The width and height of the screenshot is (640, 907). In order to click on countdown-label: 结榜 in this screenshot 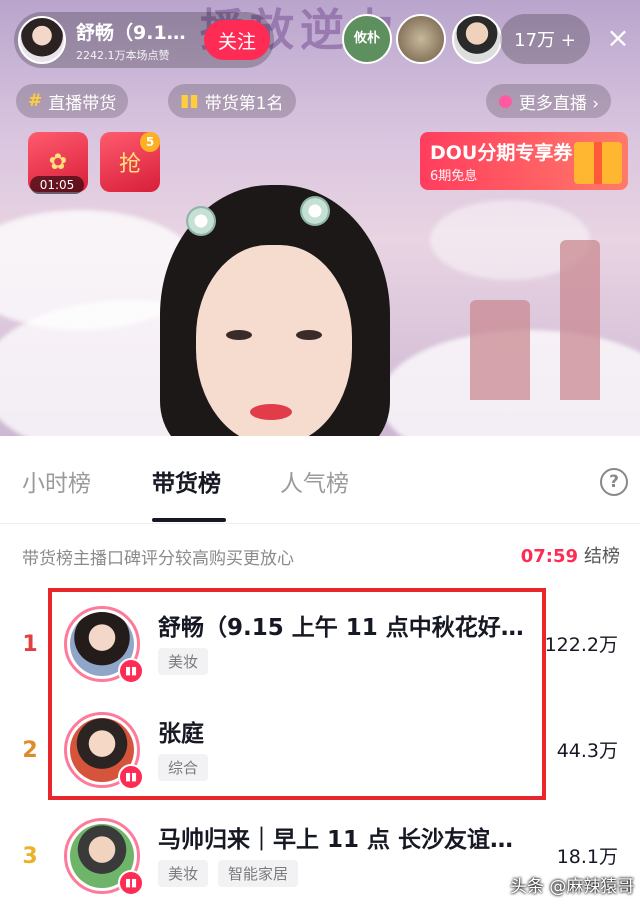, I will do `click(602, 556)`.